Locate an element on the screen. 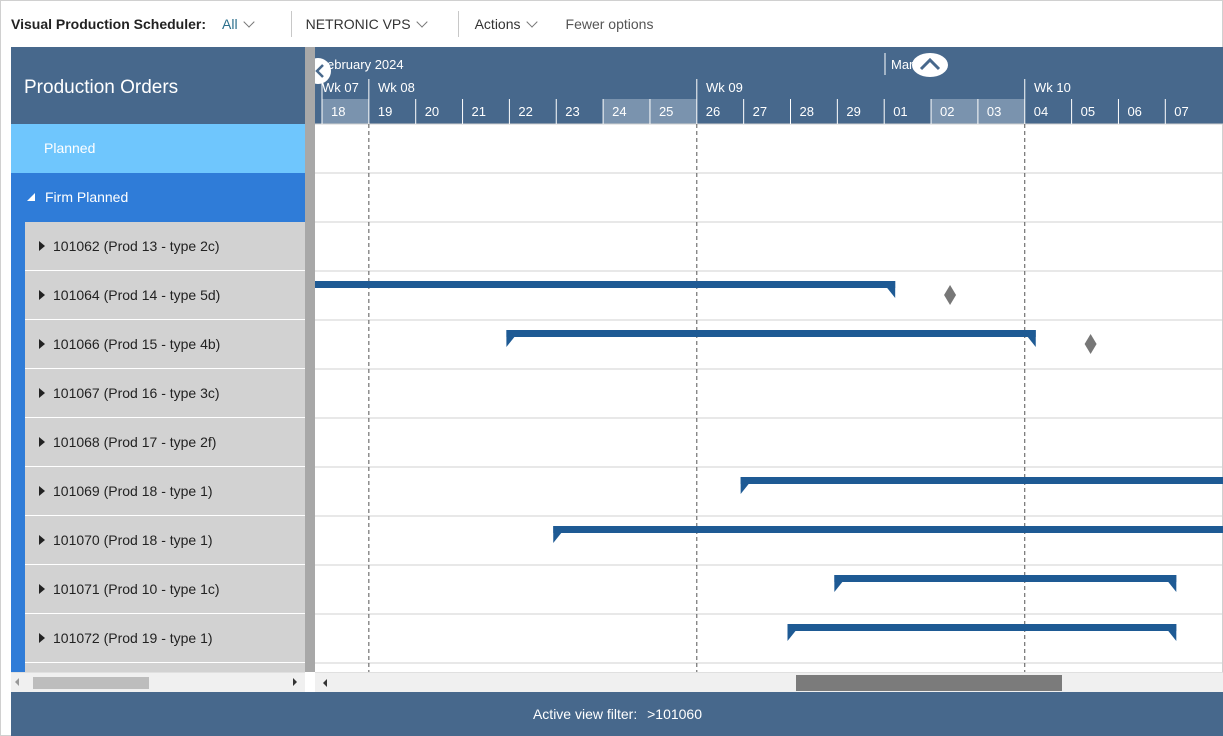 This screenshot has width=1223, height=736. order-row: 101070 (Prod 18 - type 1) is located at coordinates (165, 540).